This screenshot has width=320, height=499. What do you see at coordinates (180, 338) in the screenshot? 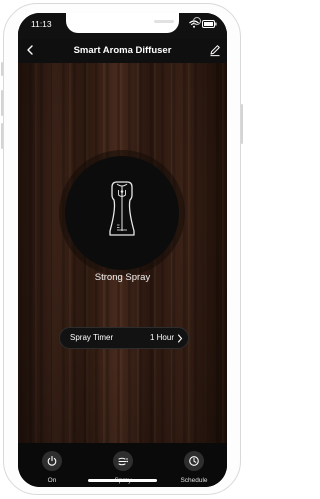
I see `chevron-right-icon` at bounding box center [180, 338].